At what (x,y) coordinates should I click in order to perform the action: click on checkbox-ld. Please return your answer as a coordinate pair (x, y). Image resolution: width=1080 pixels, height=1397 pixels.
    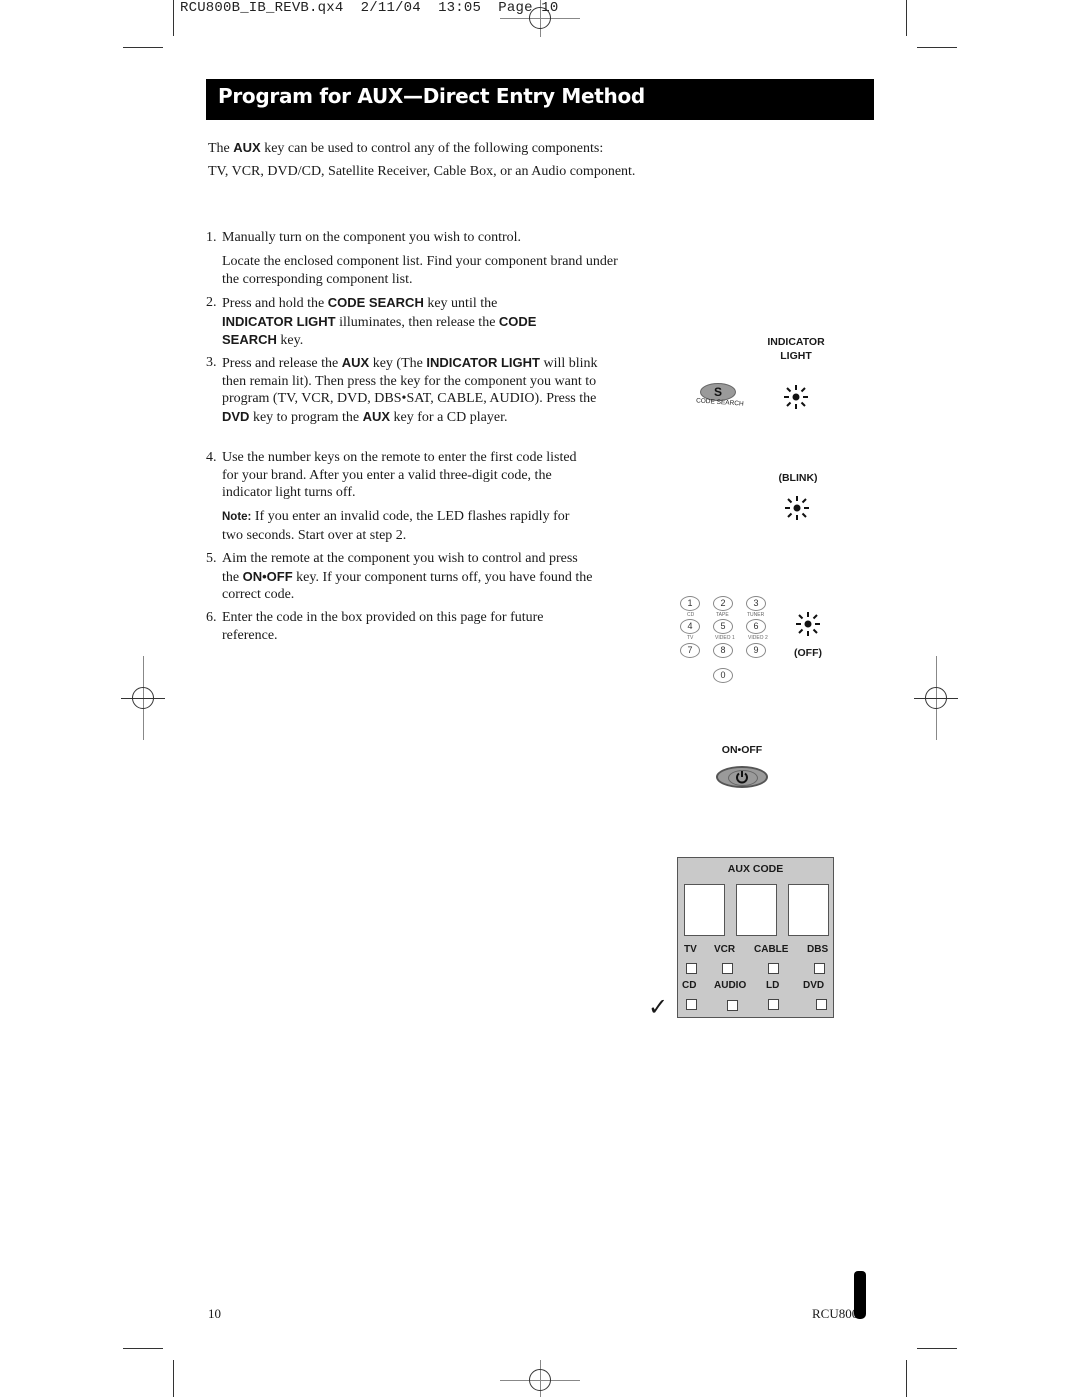
    Looking at the image, I should click on (773, 1004).